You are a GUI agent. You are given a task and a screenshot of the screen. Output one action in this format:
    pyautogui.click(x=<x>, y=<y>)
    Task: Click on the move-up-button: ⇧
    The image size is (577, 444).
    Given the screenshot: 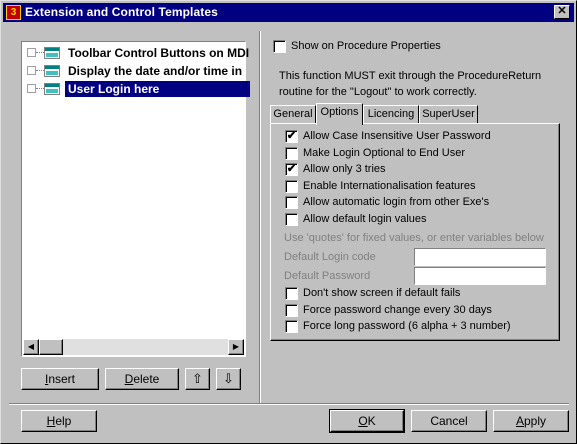 What is the action you would take?
    pyautogui.click(x=197, y=379)
    